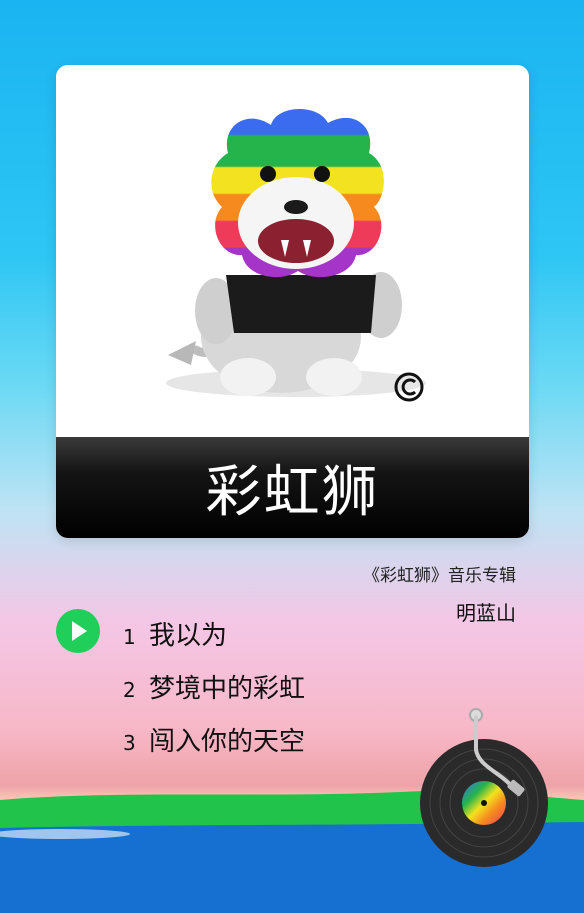 This screenshot has height=913, width=584. I want to click on track-title: 我以为, so click(188, 636).